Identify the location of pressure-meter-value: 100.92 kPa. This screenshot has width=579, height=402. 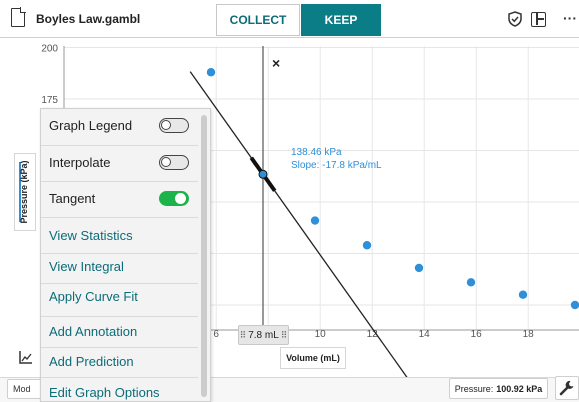
(519, 388).